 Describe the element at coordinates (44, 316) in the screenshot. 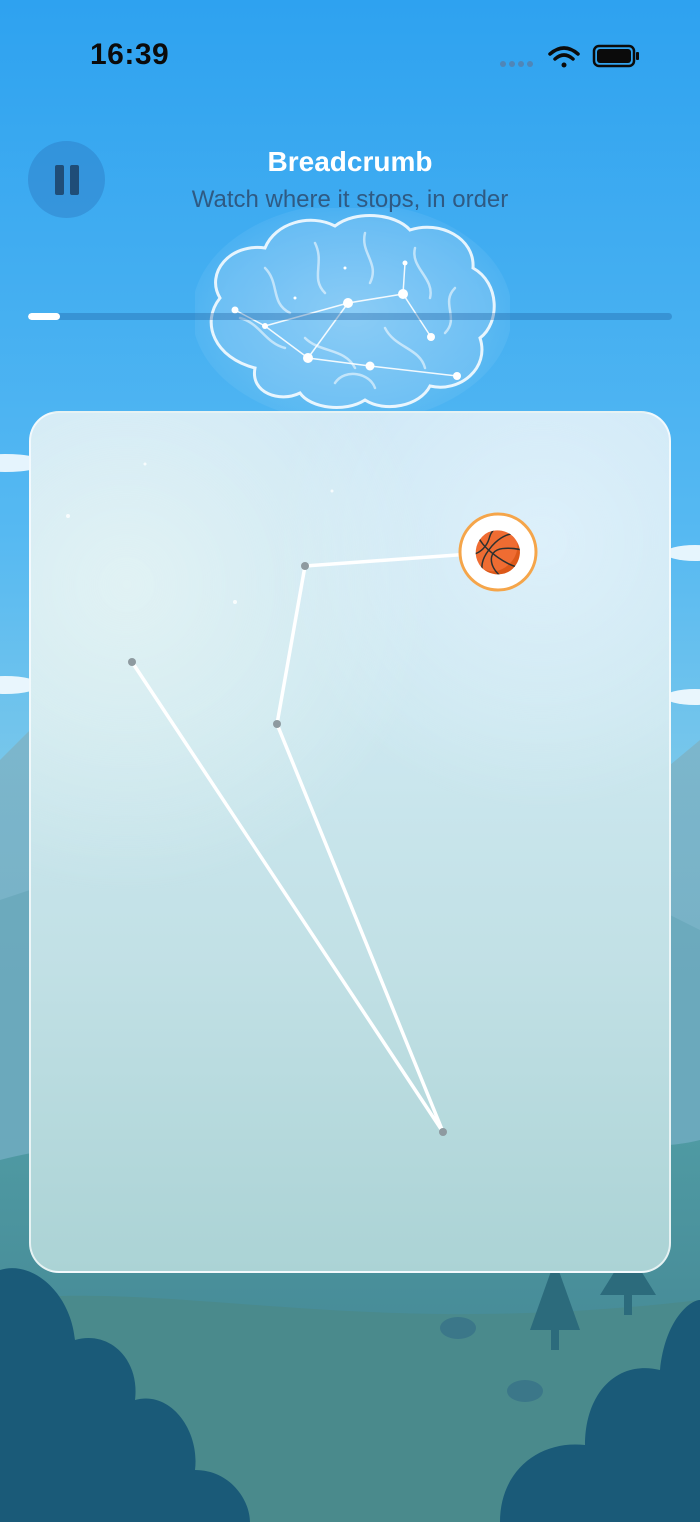

I see `progress-fill` at that location.